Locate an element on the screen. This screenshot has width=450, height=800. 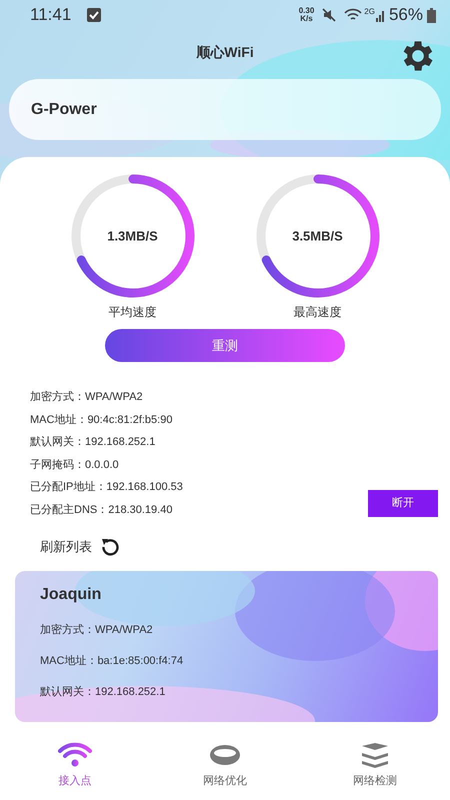
signal-icon is located at coordinates (379, 15).